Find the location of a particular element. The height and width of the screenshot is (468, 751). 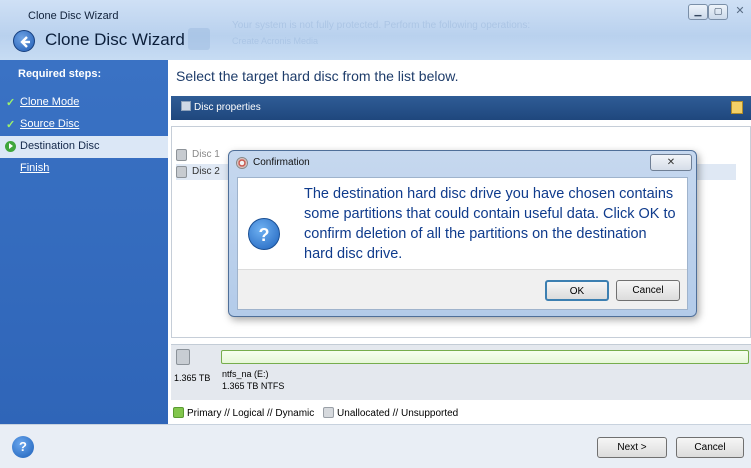

close-window-button: ✕ is located at coordinates (740, 12).